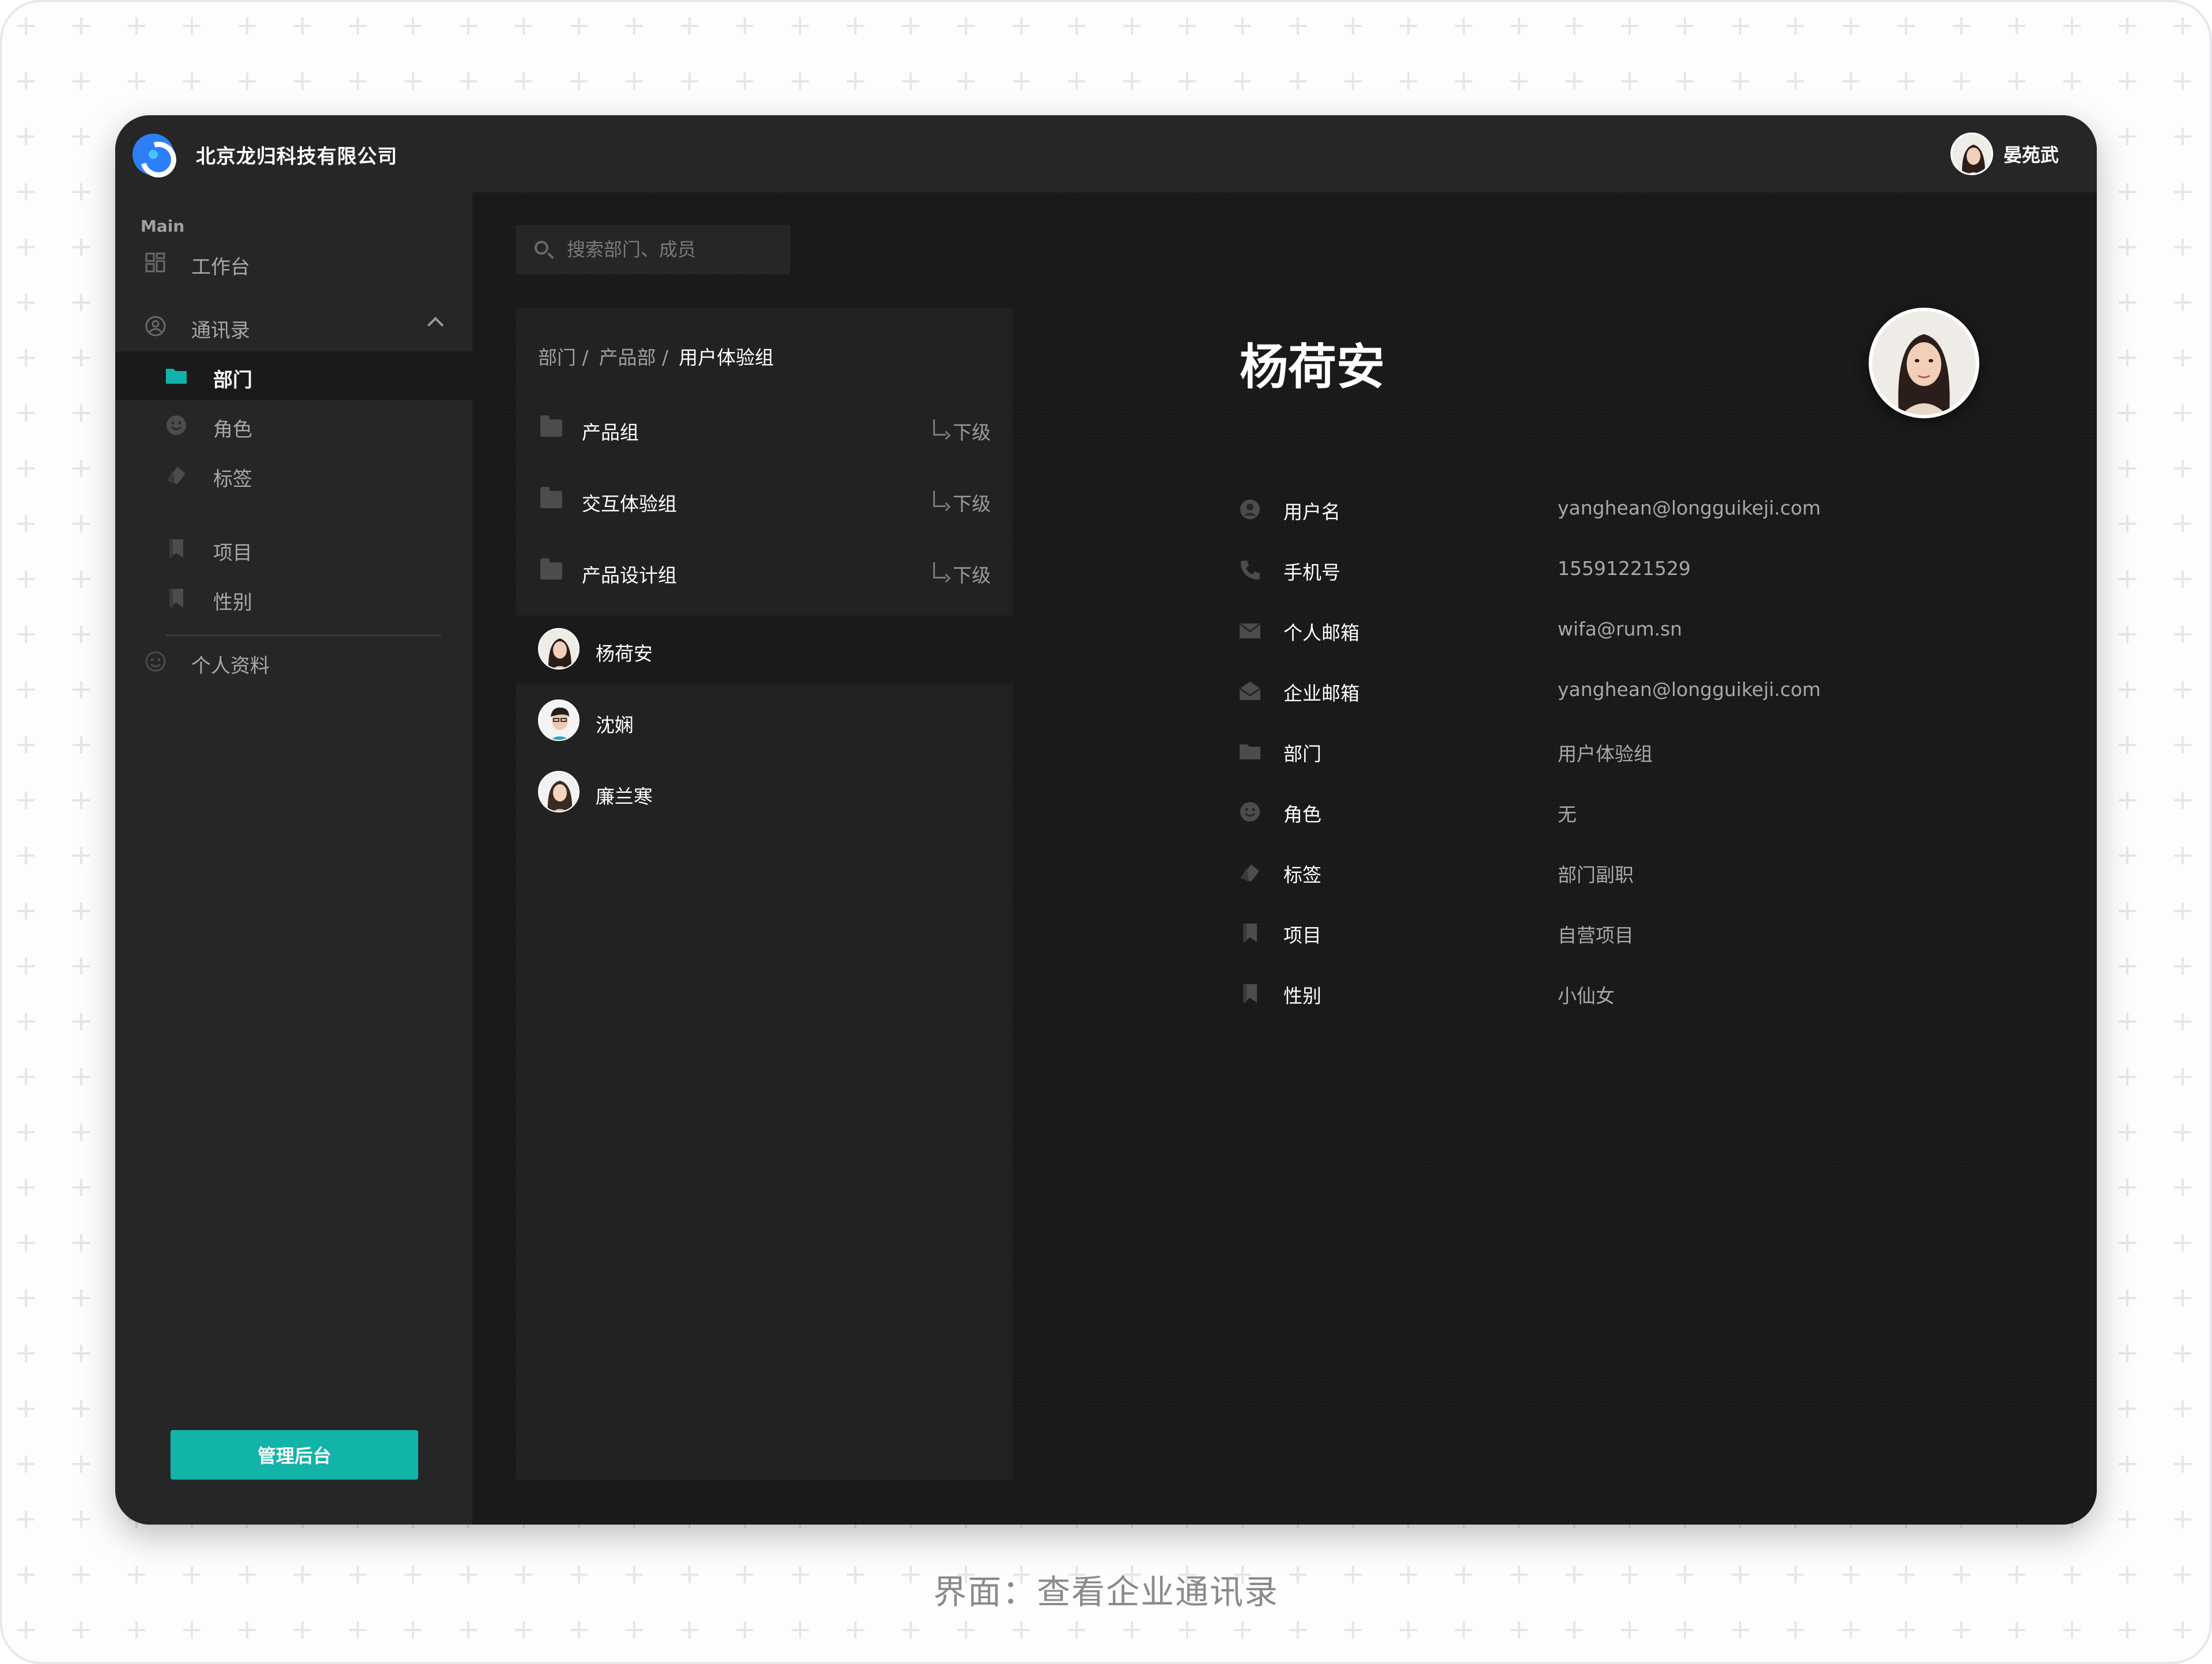  What do you see at coordinates (293, 425) in the screenshot?
I see `sidebar-item-role: 角色` at bounding box center [293, 425].